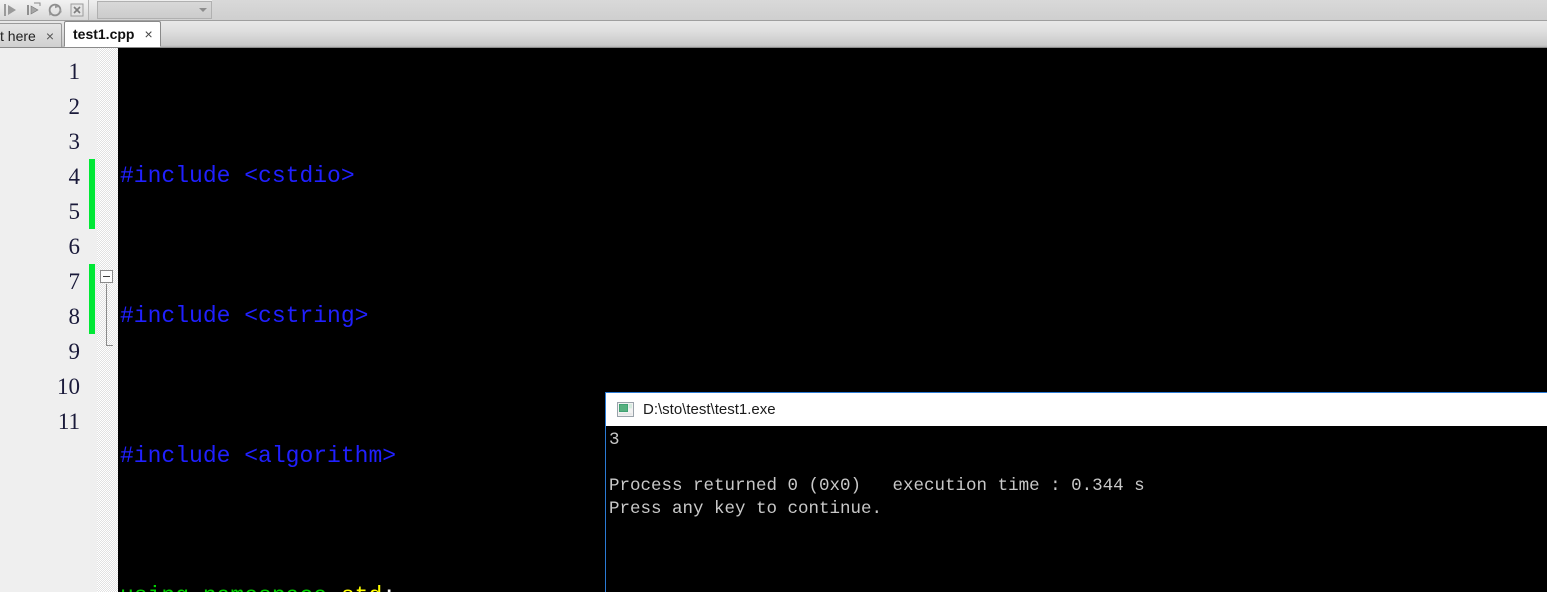 This screenshot has height=592, width=1547. I want to click on line-number: 4, so click(74, 176).